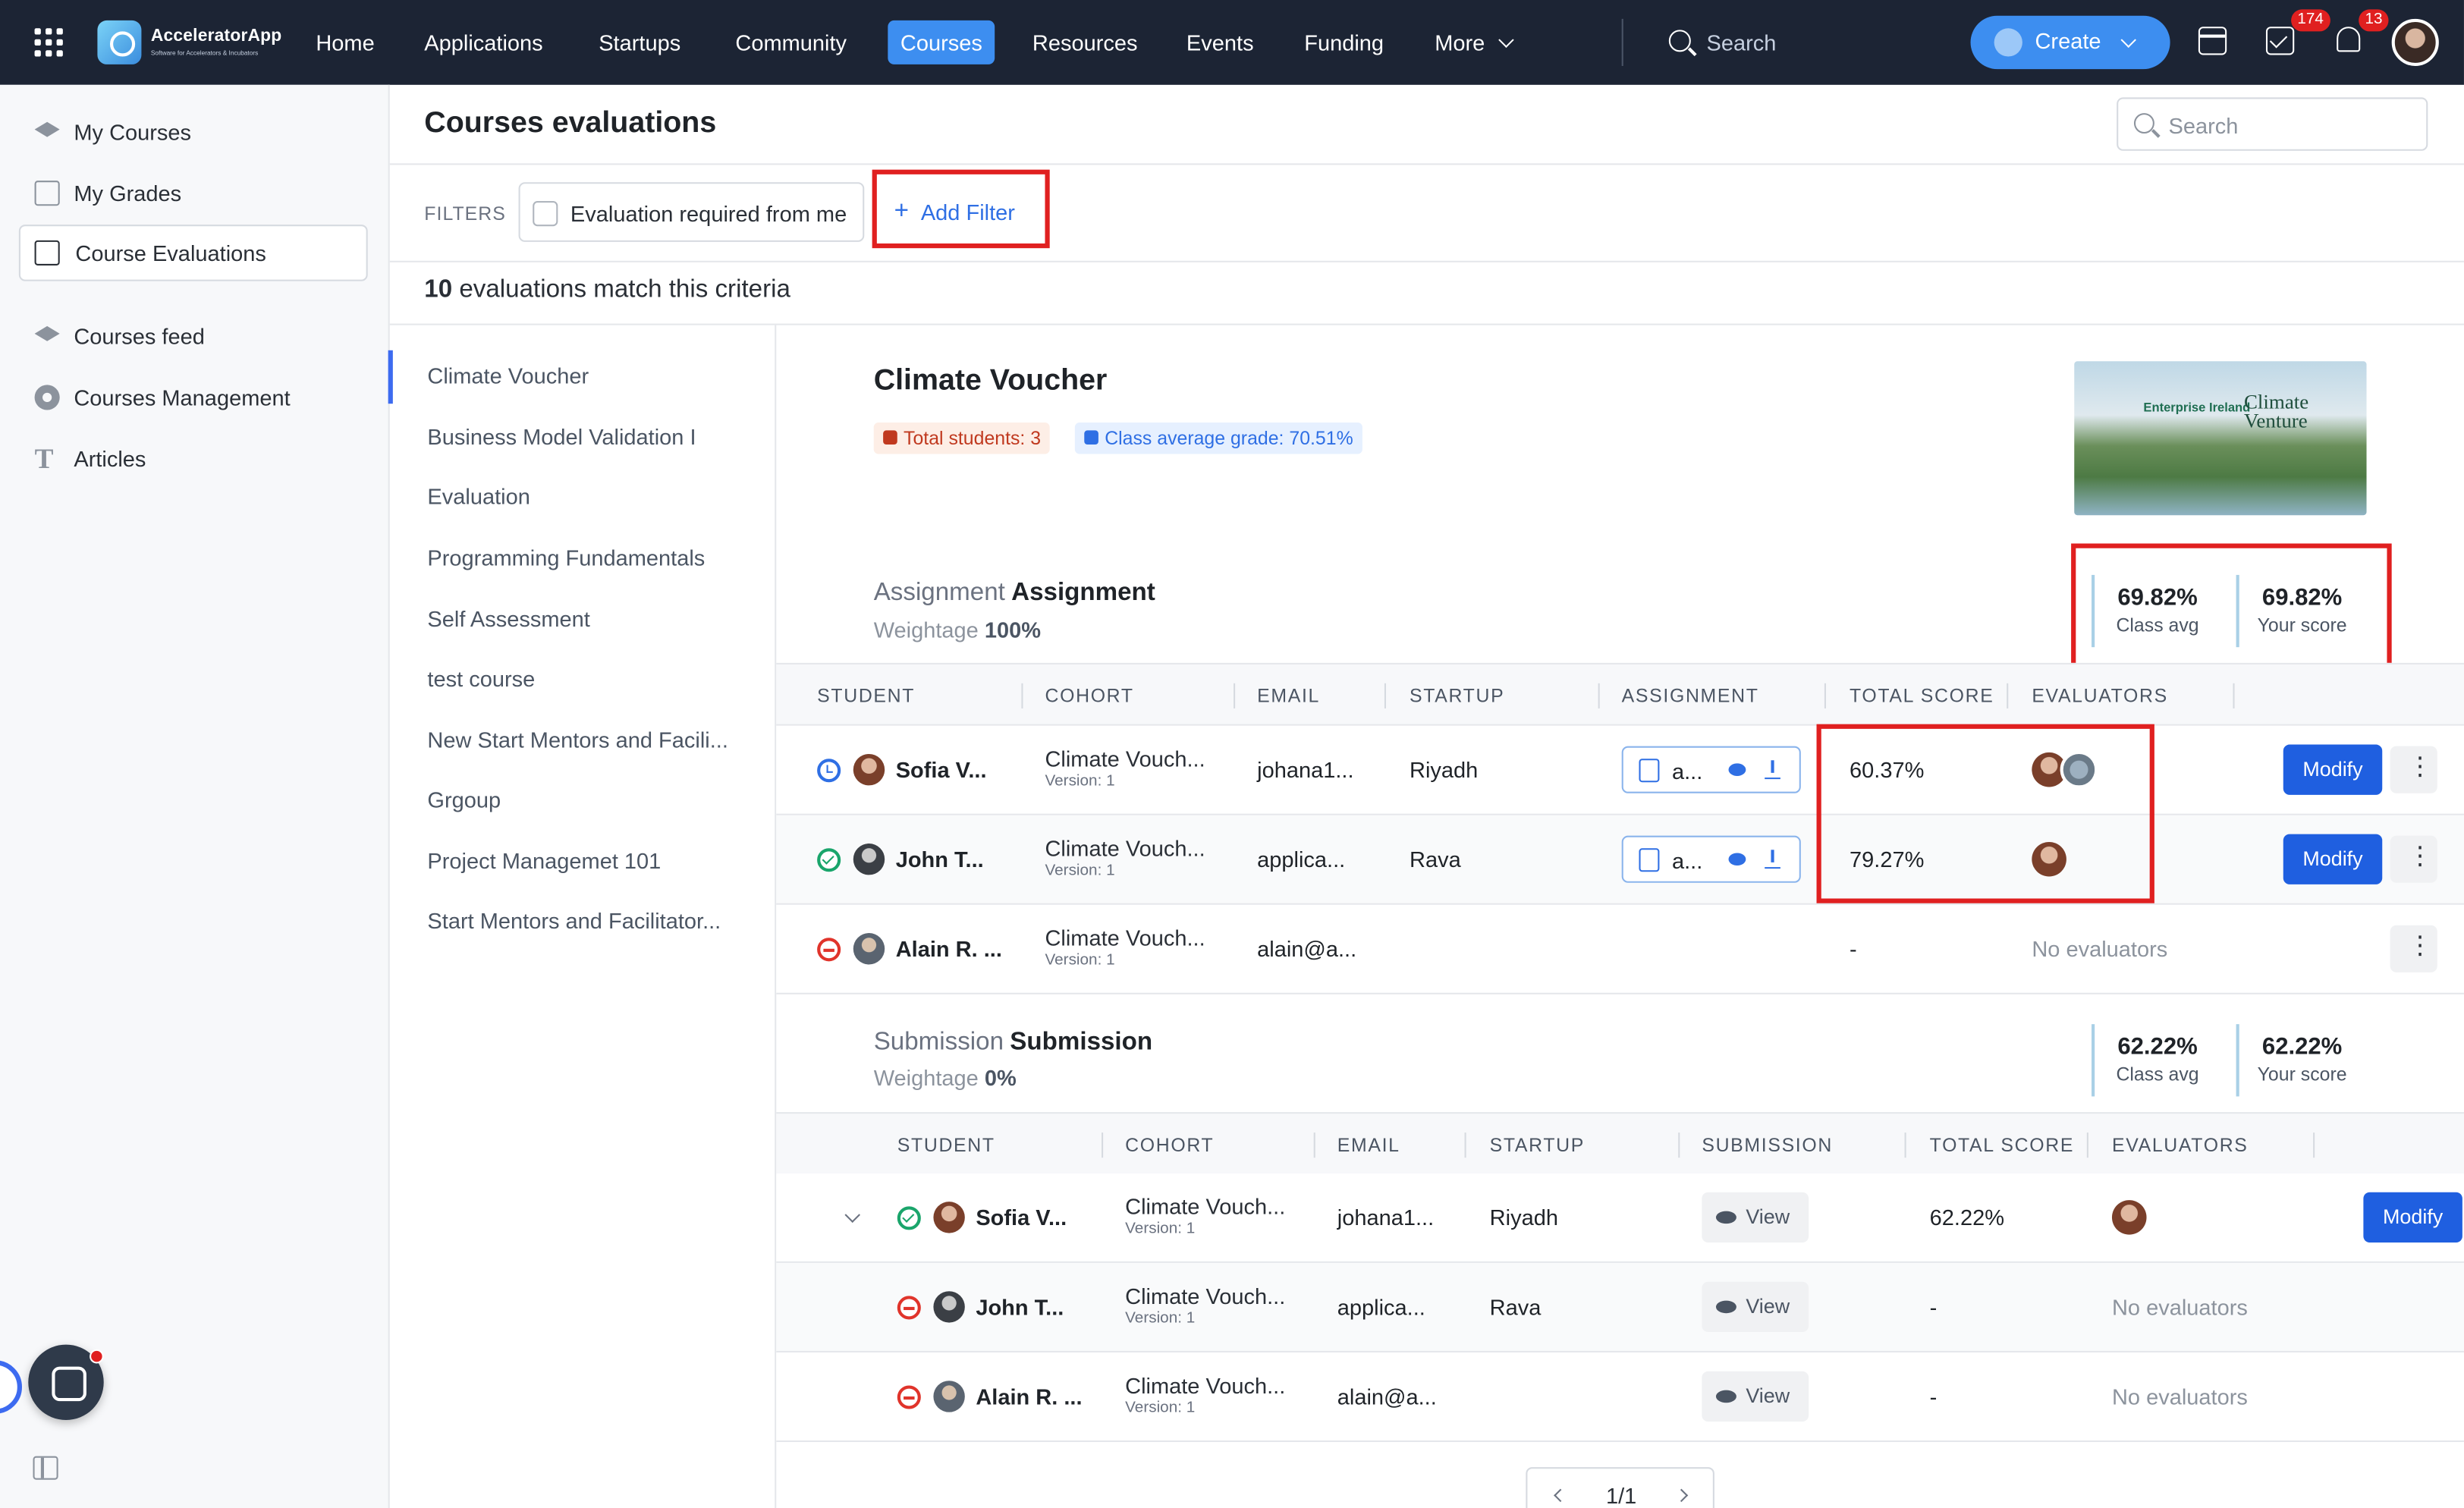 This screenshot has width=2464, height=1508. Describe the element at coordinates (48, 42) in the screenshot. I see `apps-grid-icon` at that location.